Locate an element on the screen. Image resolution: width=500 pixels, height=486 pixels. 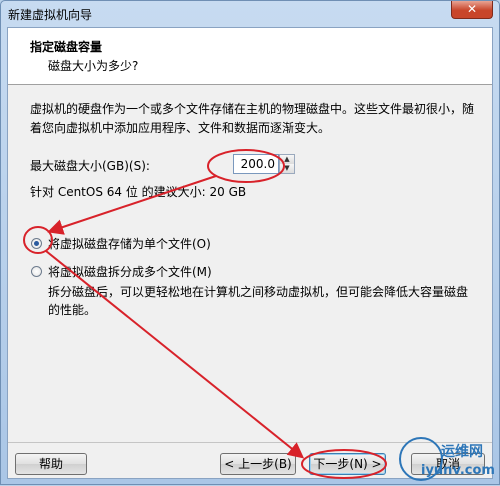
spin-down-icon: ▼ is located at coordinates (287, 168).